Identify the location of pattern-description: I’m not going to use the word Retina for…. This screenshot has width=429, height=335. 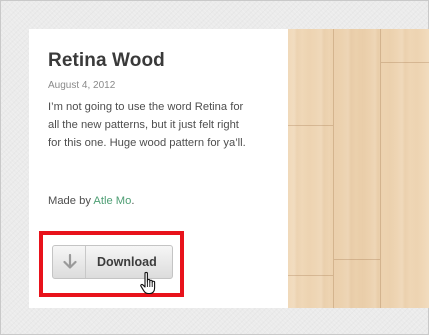
(147, 125).